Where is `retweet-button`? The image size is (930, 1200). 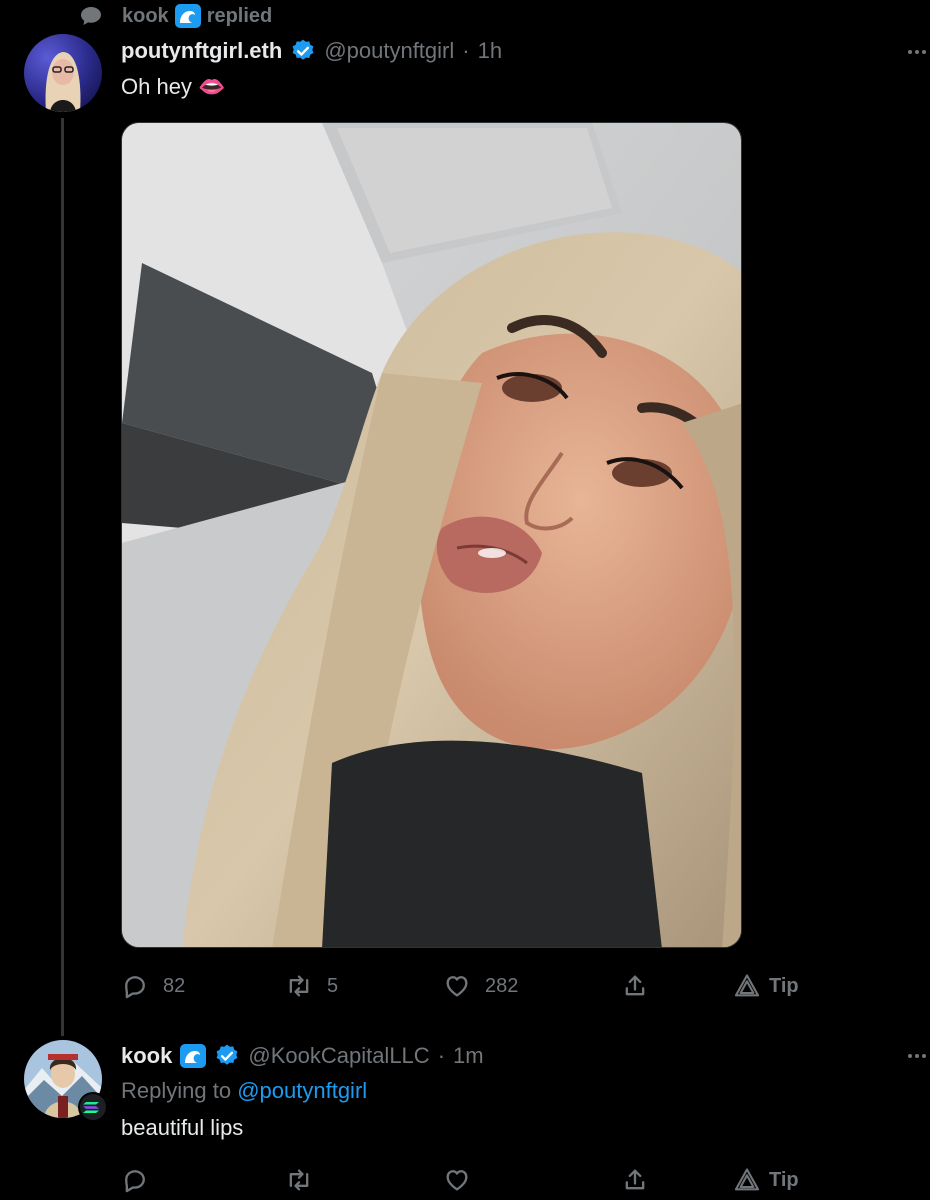 retweet-button is located at coordinates (299, 1180).